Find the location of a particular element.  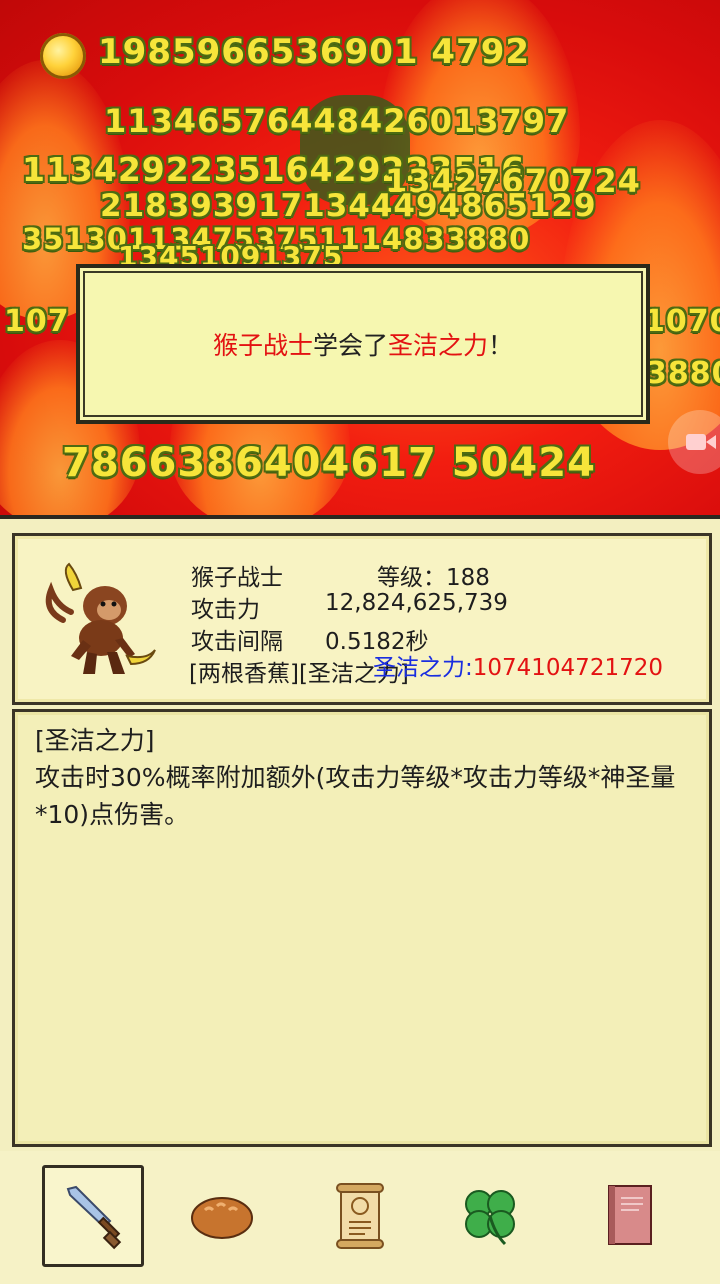

screen-record-button is located at coordinates (694, 442).